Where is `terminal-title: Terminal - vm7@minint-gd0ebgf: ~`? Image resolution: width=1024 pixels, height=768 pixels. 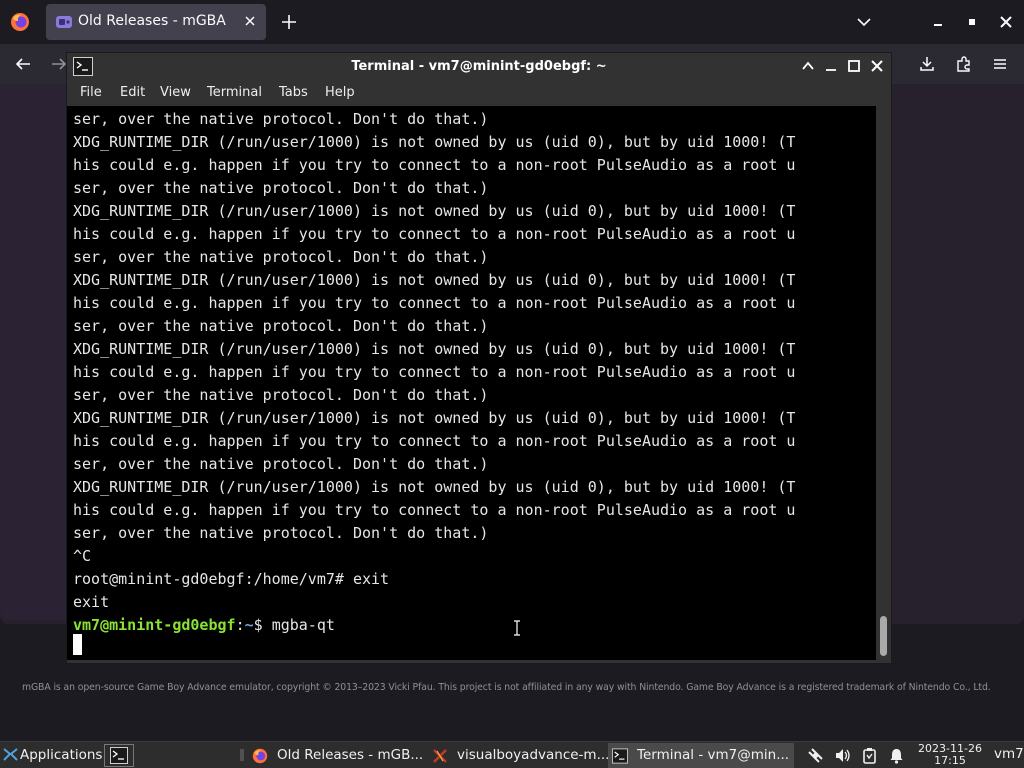
terminal-title: Terminal - vm7@minint-gd0ebgf: ~ is located at coordinates (479, 66).